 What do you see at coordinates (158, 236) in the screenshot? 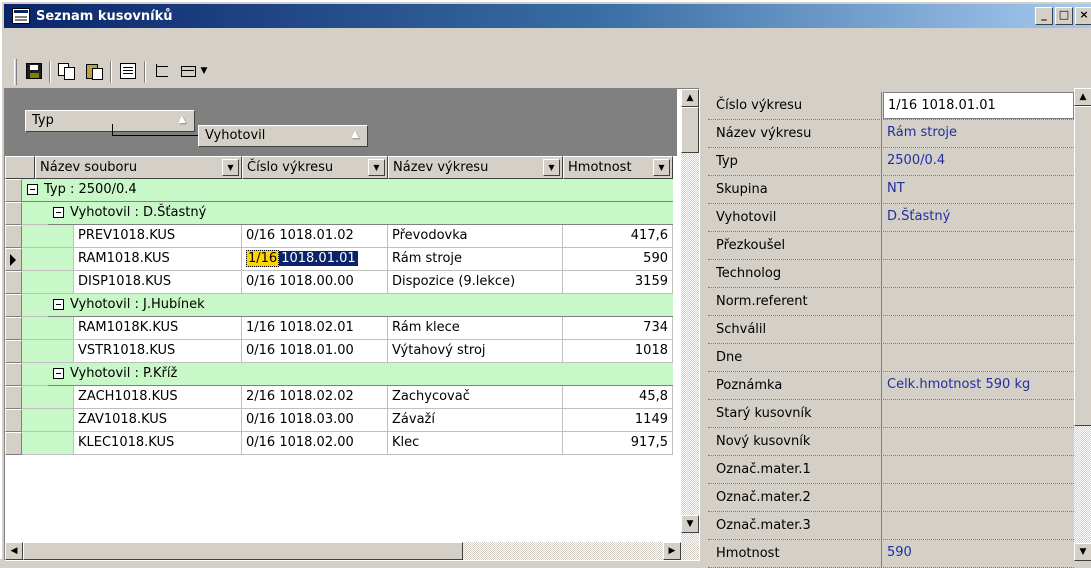
I see `cell-file-name: PREV1018.KUS` at bounding box center [158, 236].